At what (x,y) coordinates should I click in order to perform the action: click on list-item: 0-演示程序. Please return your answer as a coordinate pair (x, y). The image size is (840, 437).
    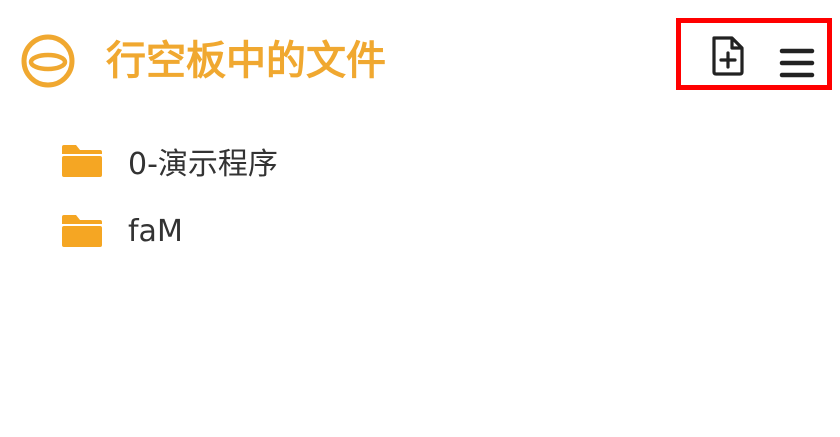
    Looking at the image, I should click on (310, 161).